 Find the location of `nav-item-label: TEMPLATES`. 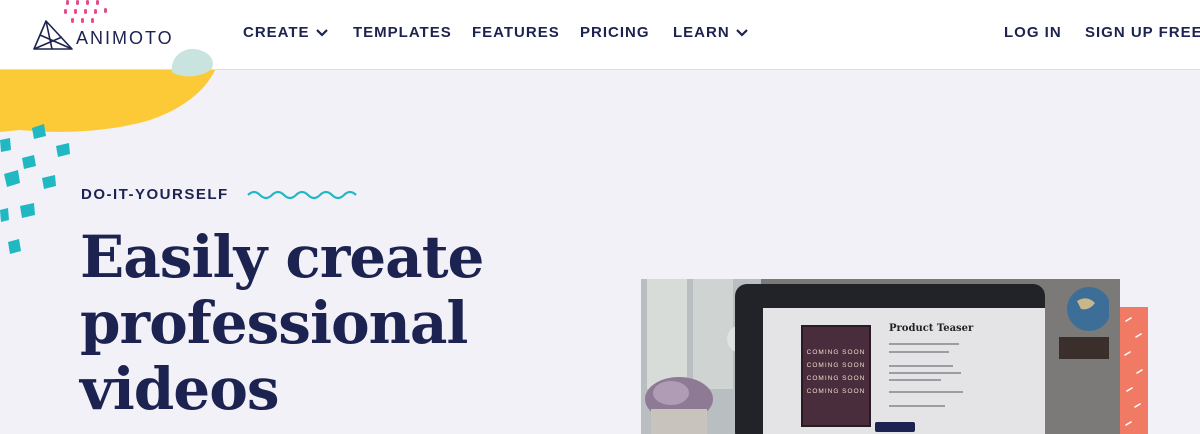

nav-item-label: TEMPLATES is located at coordinates (402, 32).